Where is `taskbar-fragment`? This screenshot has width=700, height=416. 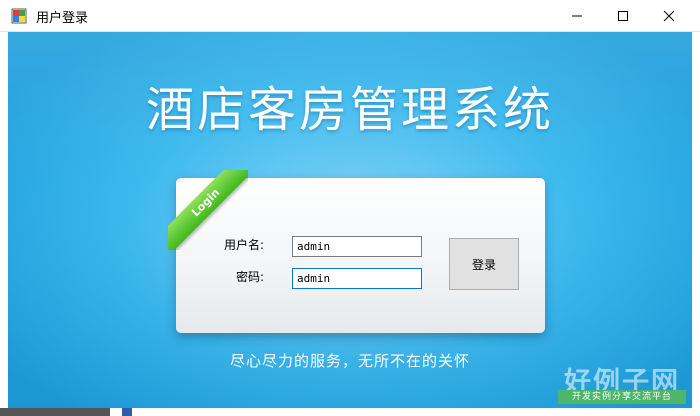 taskbar-fragment is located at coordinates (55, 412).